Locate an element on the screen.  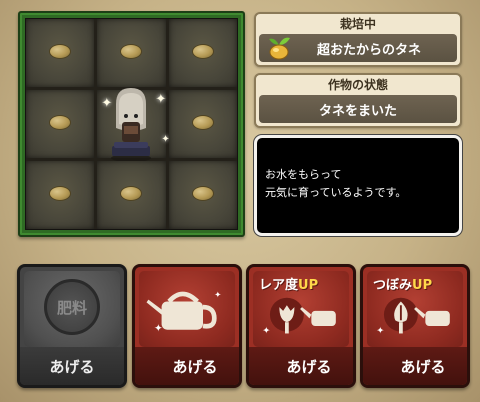
fertilizer-icon-label: 肥料 is located at coordinates (71, 307).